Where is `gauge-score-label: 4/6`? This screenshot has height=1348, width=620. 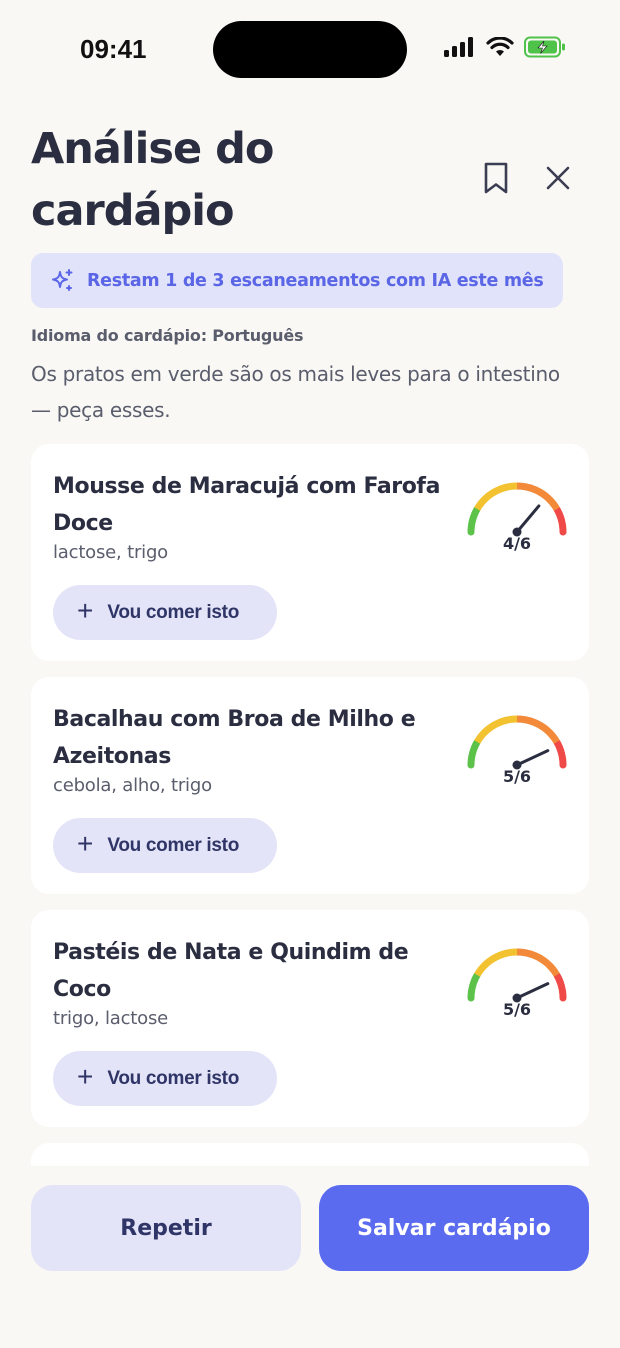
gauge-score-label: 4/6 is located at coordinates (517, 543).